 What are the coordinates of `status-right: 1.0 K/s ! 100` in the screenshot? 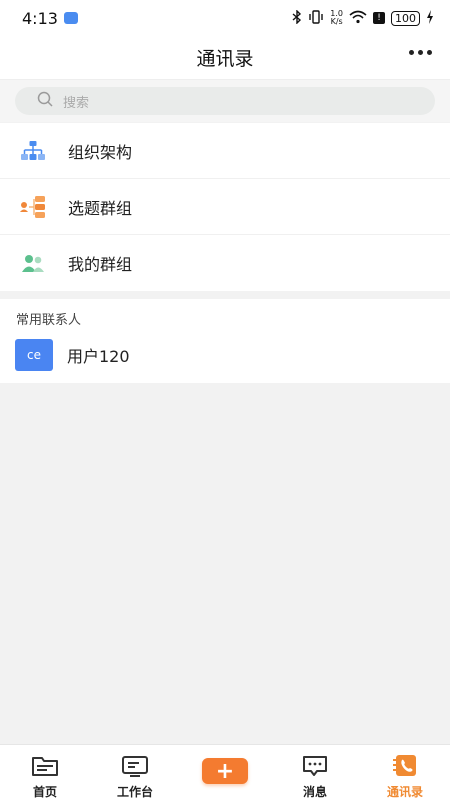 It's located at (363, 17).